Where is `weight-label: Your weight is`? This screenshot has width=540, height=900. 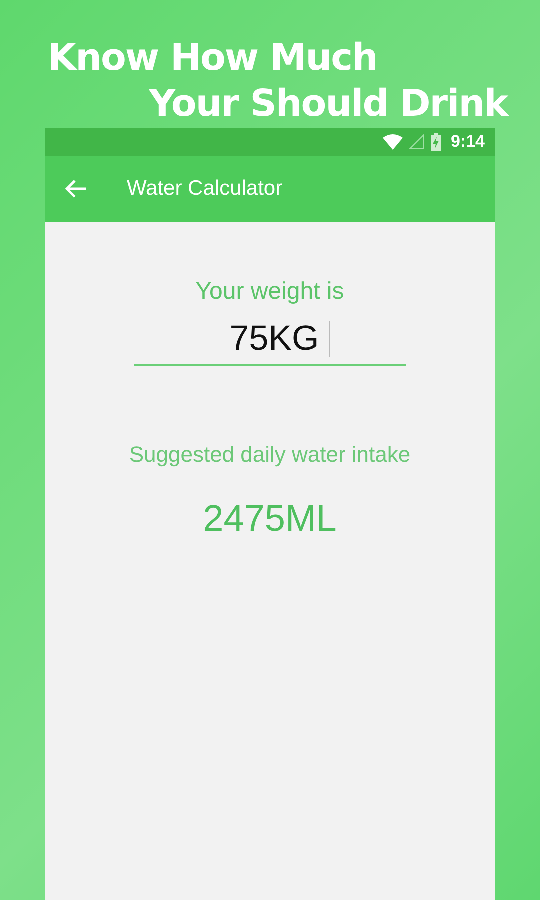 weight-label: Your weight is is located at coordinates (270, 292).